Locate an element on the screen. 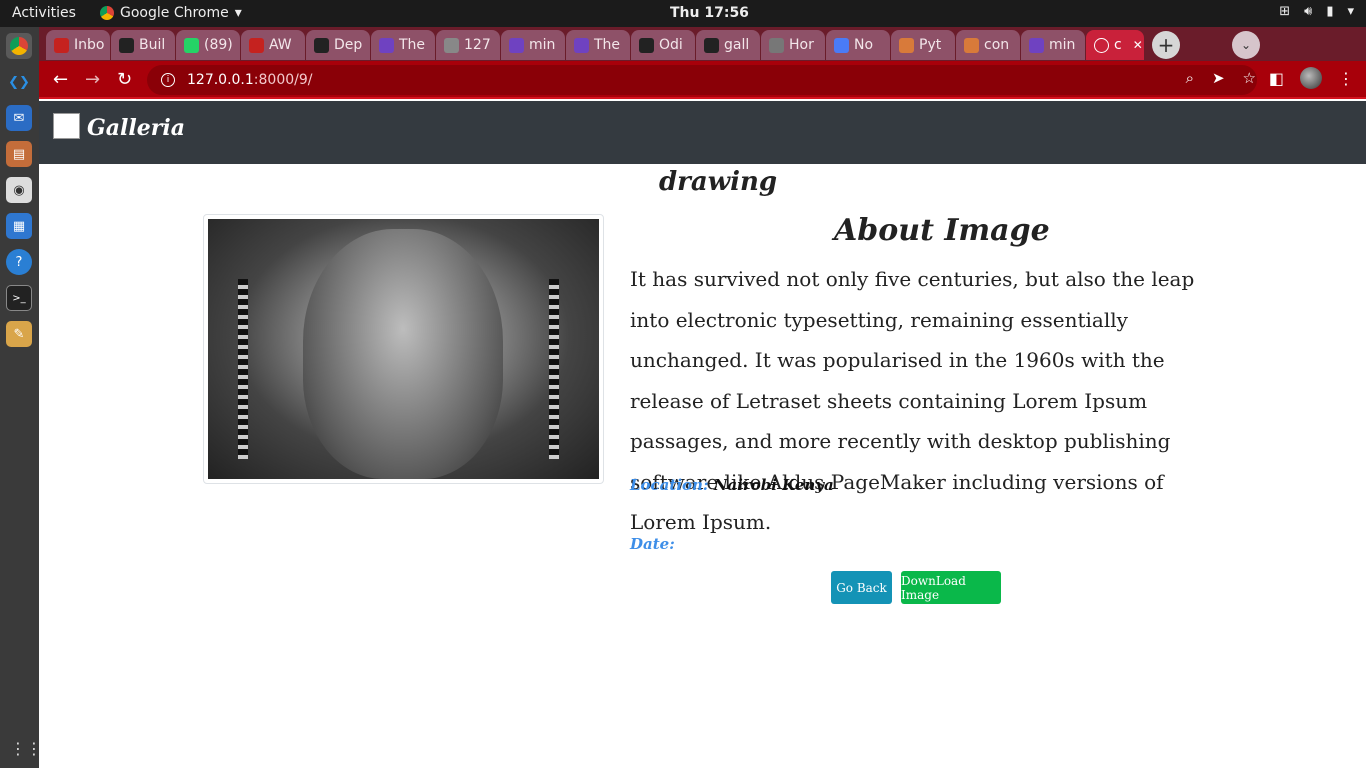 The height and width of the screenshot is (768, 1366). buildkite-icon is located at coordinates (126, 45).